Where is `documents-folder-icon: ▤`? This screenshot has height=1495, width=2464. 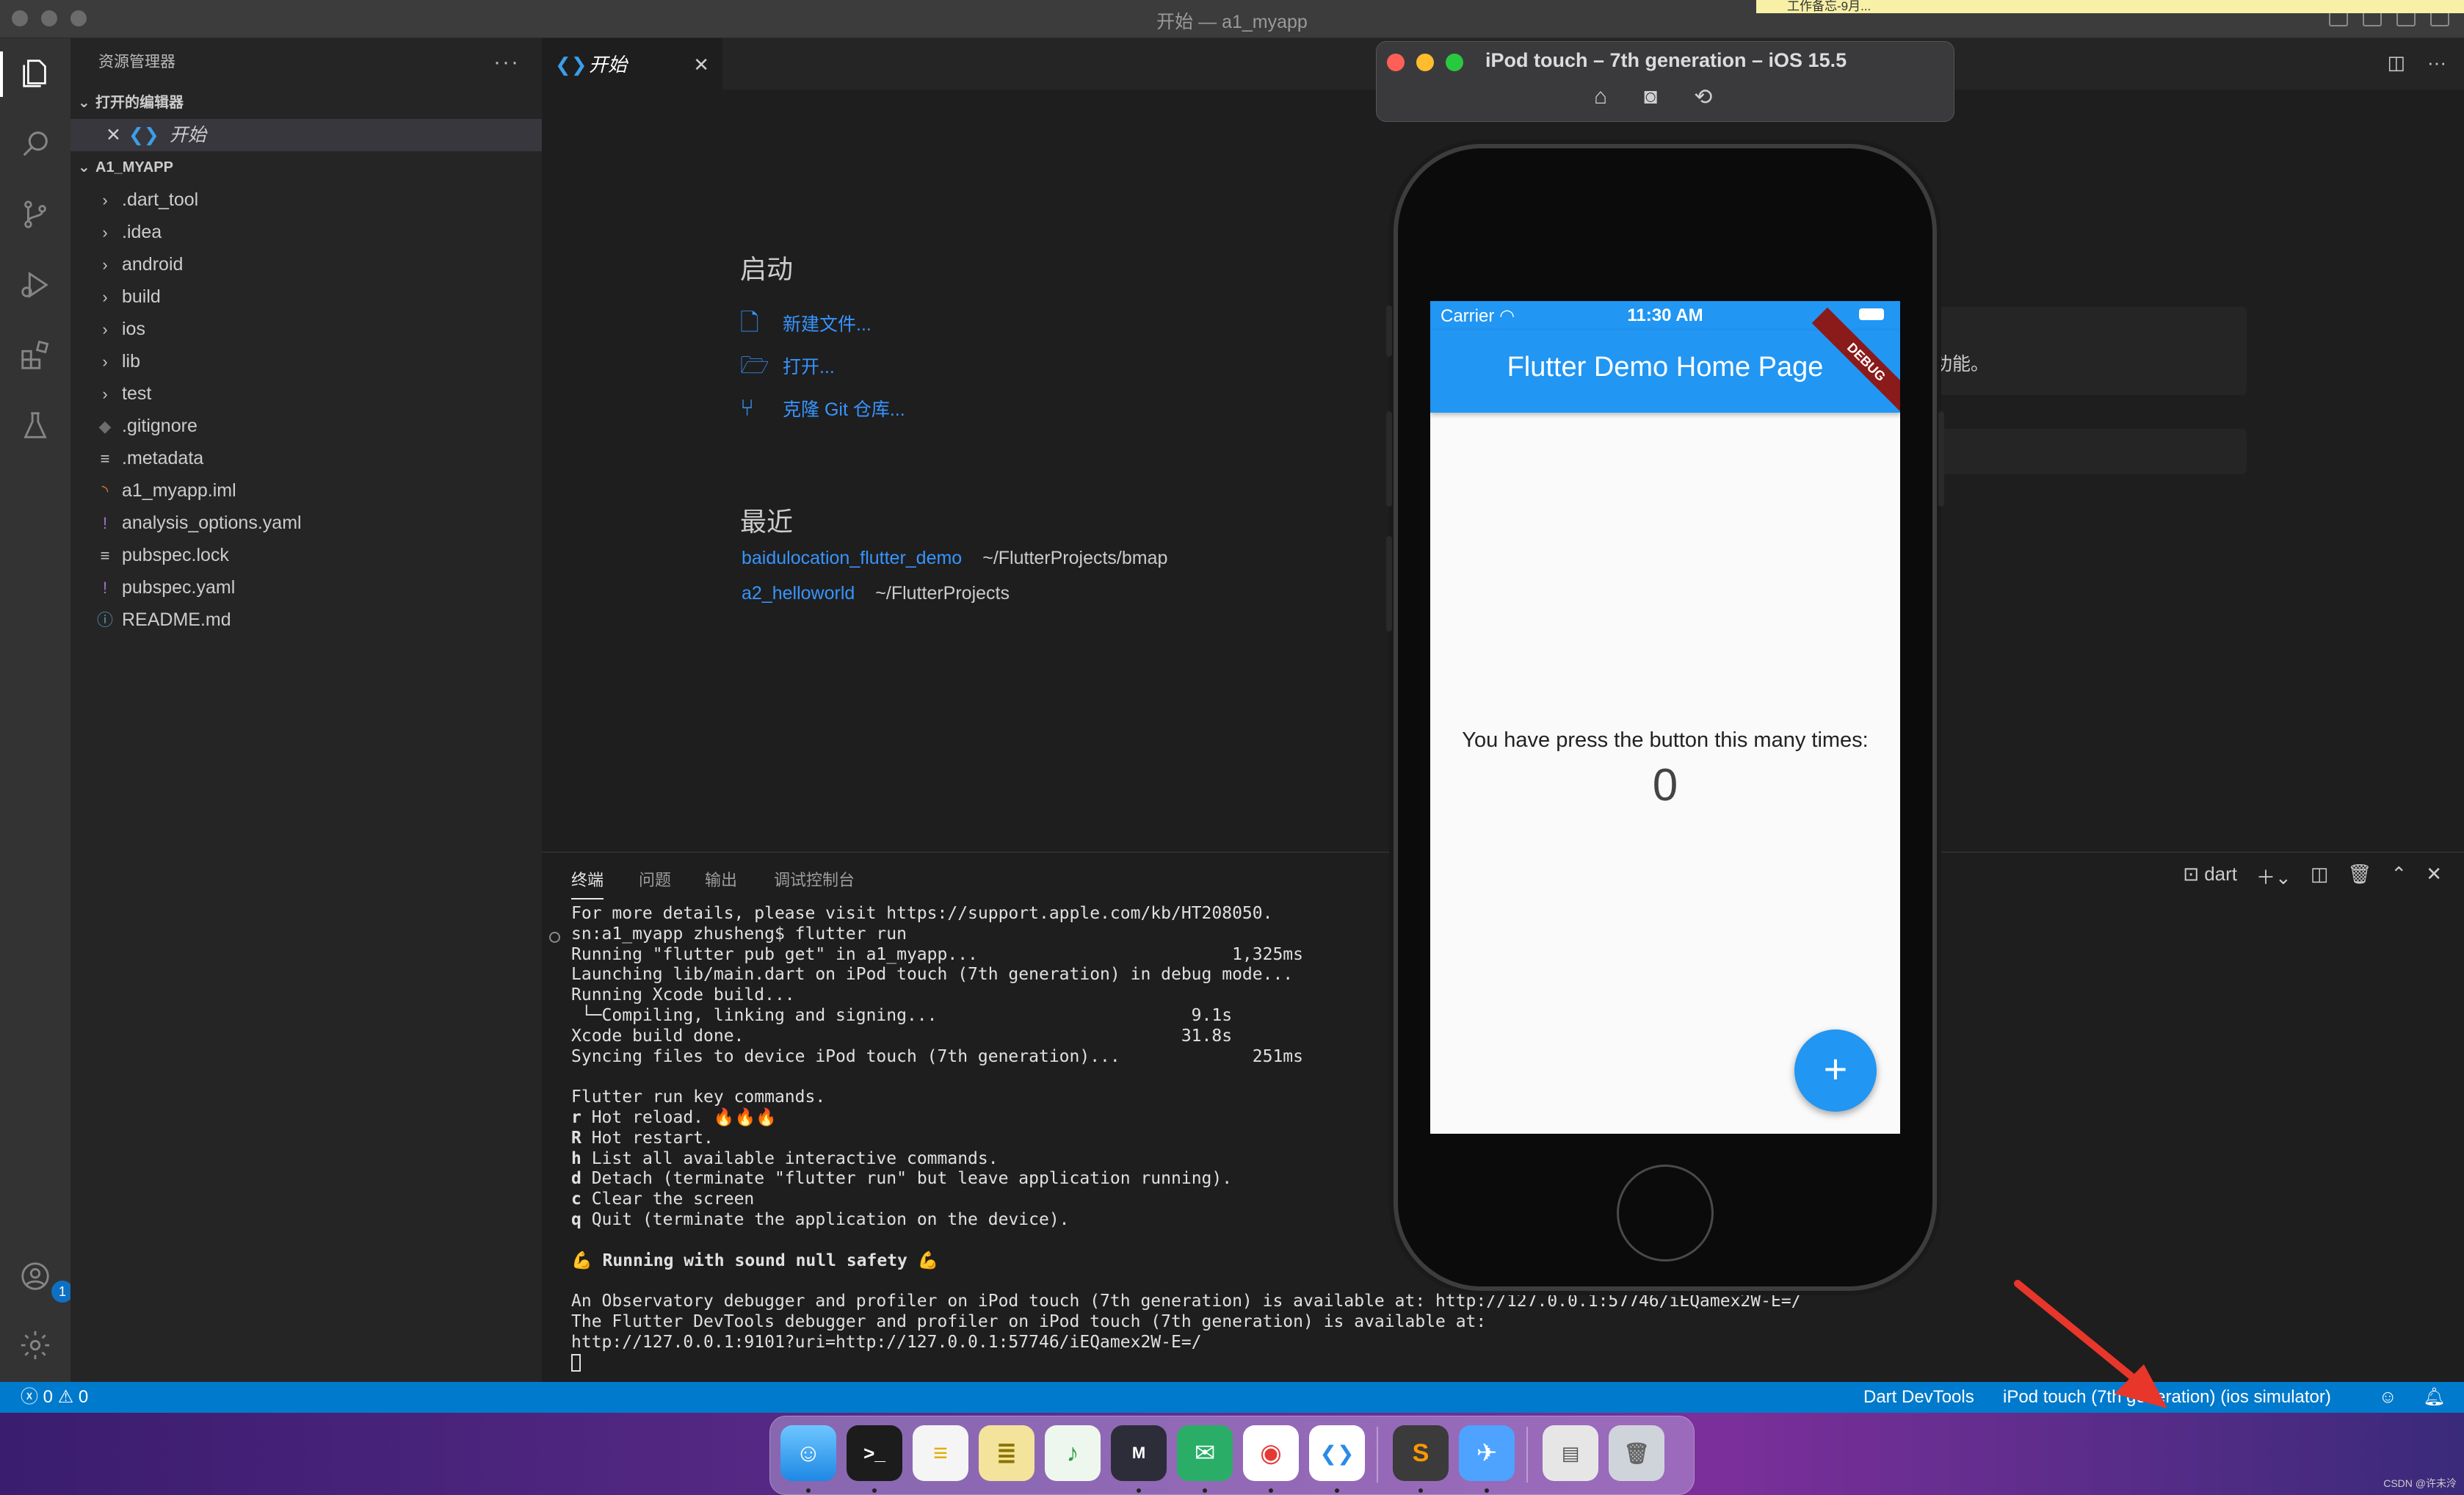 documents-folder-icon: ▤ is located at coordinates (1570, 1453).